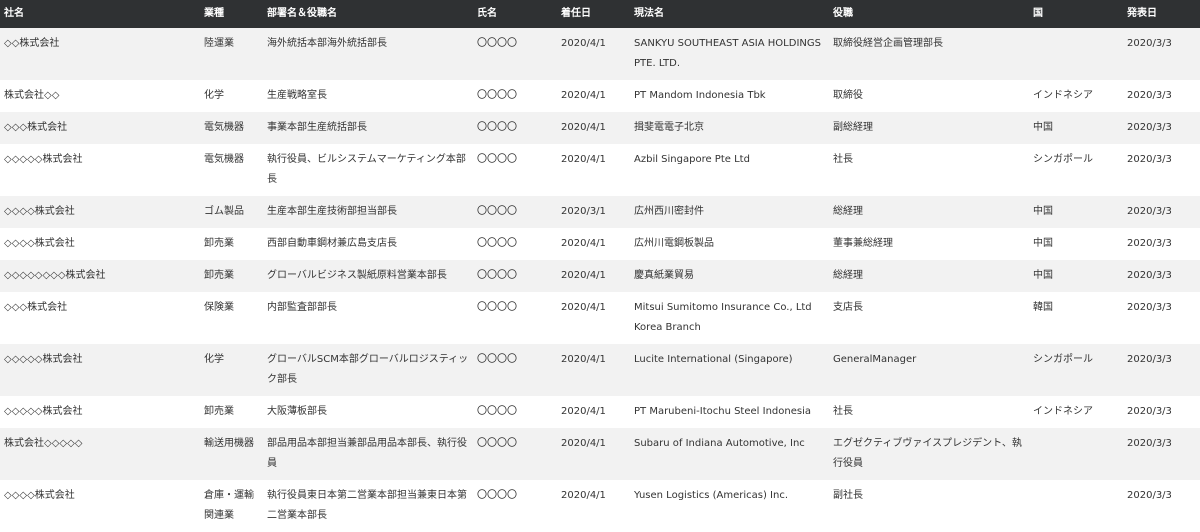 Image resolution: width=1200 pixels, height=532 pixels. What do you see at coordinates (729, 54) in the screenshot?
I see `cell-local-entity: SANKYU SOUTHEAST ASIA HOLDINGS PTE. LTD.` at bounding box center [729, 54].